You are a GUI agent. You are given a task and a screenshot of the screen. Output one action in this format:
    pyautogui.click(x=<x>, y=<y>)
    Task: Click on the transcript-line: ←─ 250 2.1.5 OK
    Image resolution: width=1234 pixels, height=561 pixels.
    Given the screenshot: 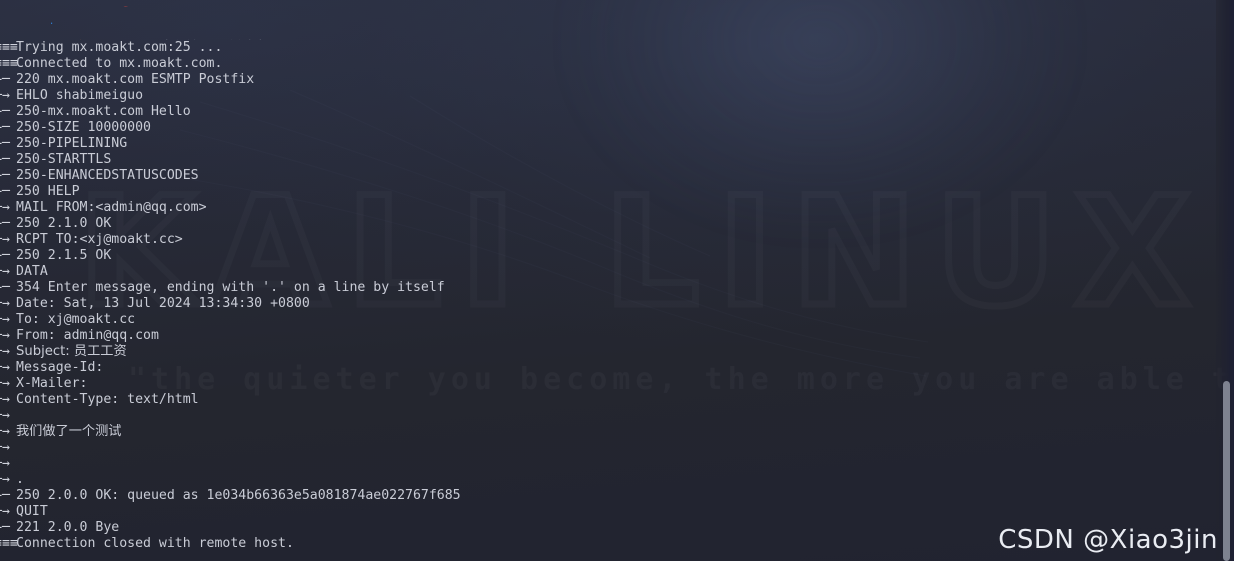 What is the action you would take?
    pyautogui.click(x=230, y=256)
    